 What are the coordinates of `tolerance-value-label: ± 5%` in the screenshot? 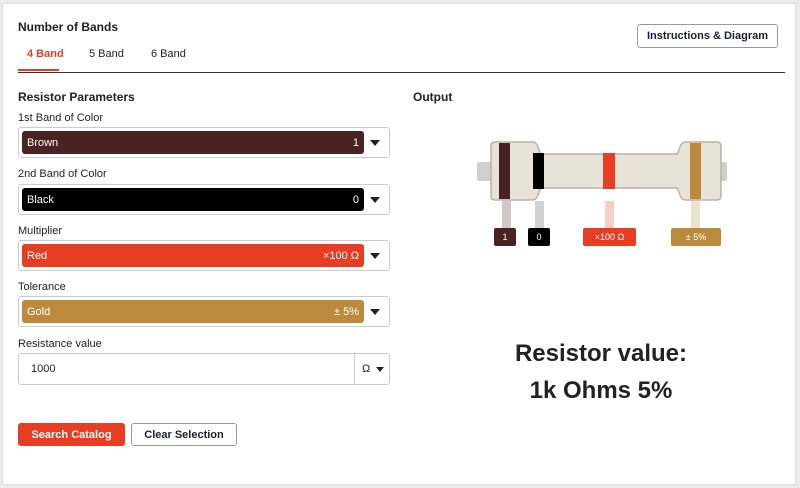 It's located at (696, 237).